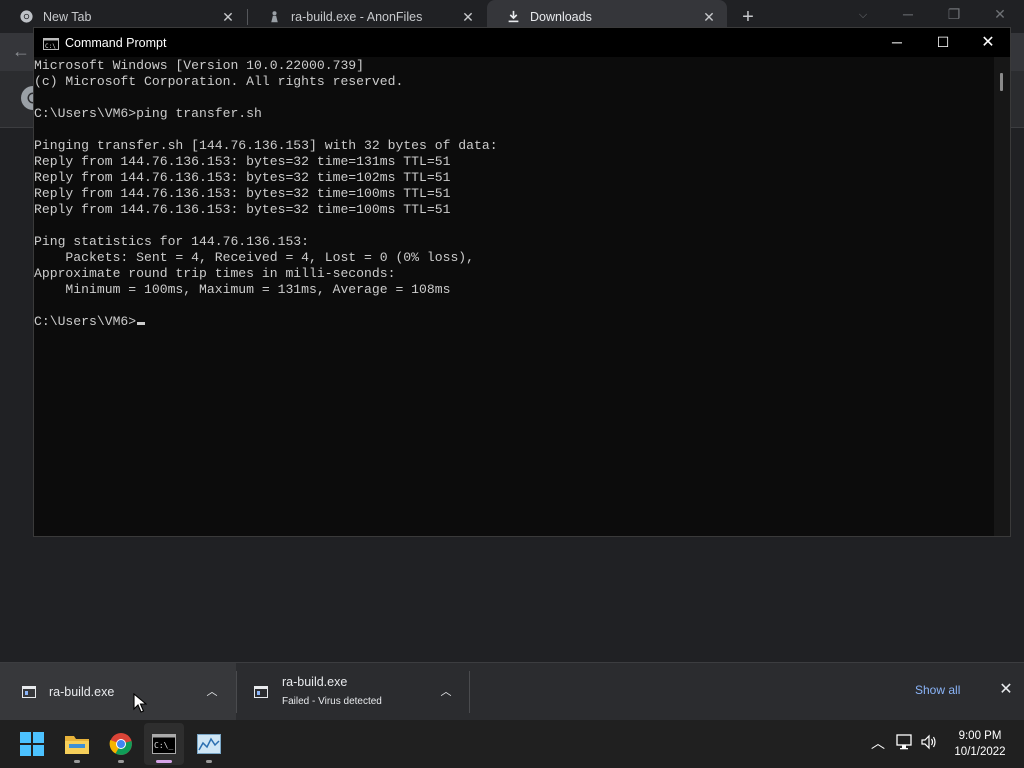 Image resolution: width=1024 pixels, height=768 pixels. I want to click on network-icon, so click(905, 743).